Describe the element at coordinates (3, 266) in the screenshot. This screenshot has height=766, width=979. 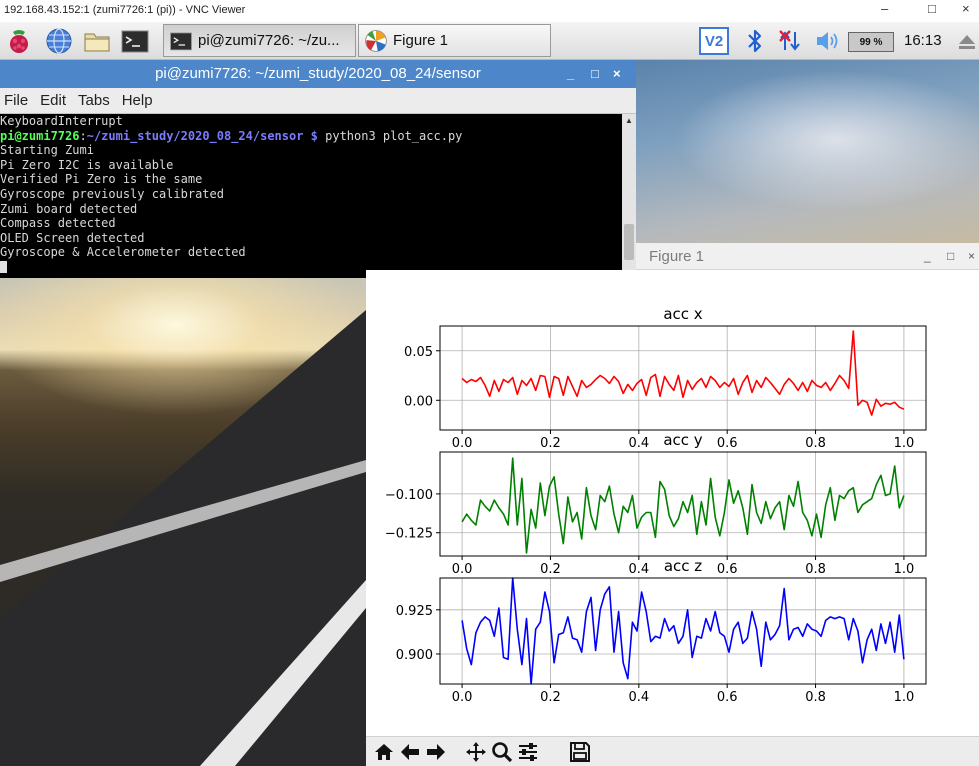
I see `text-cursor` at that location.